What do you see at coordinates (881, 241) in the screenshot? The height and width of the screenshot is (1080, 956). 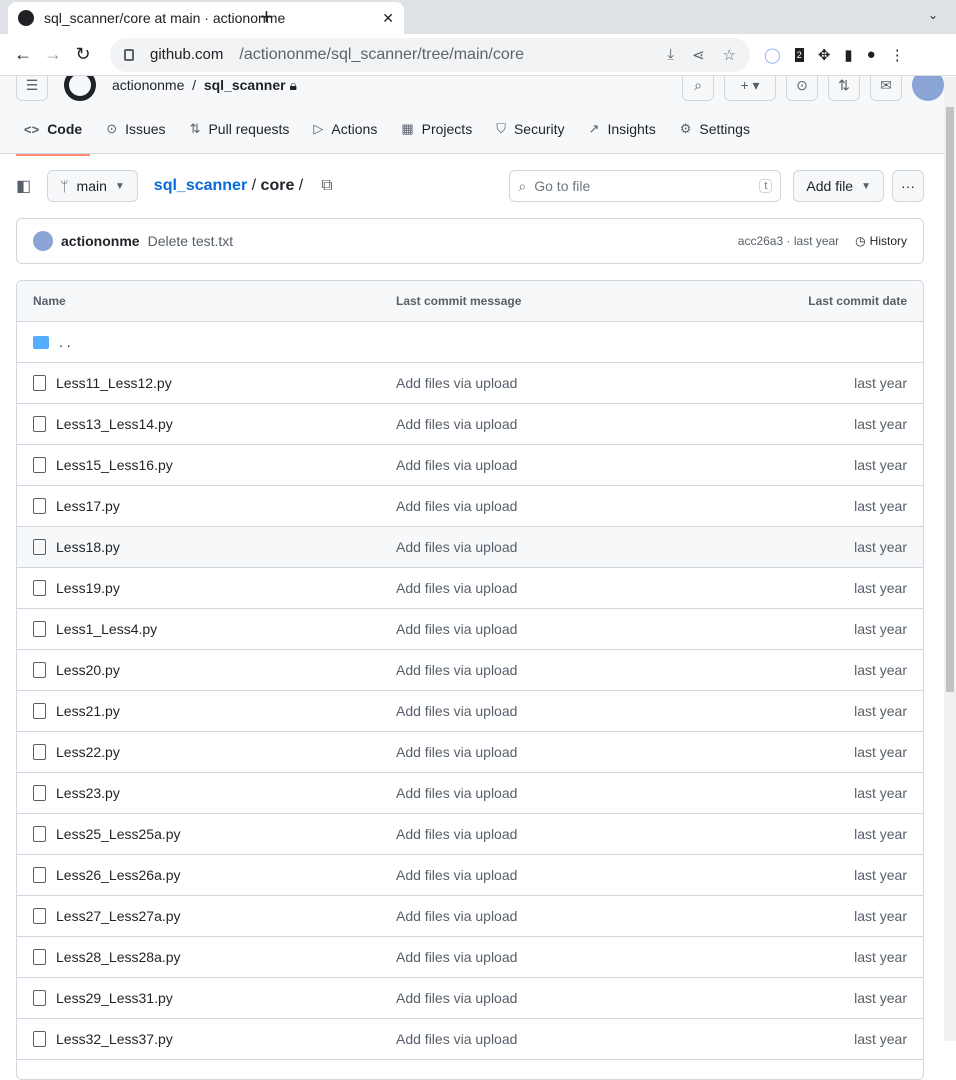 I see `history-button: ◷ History` at bounding box center [881, 241].